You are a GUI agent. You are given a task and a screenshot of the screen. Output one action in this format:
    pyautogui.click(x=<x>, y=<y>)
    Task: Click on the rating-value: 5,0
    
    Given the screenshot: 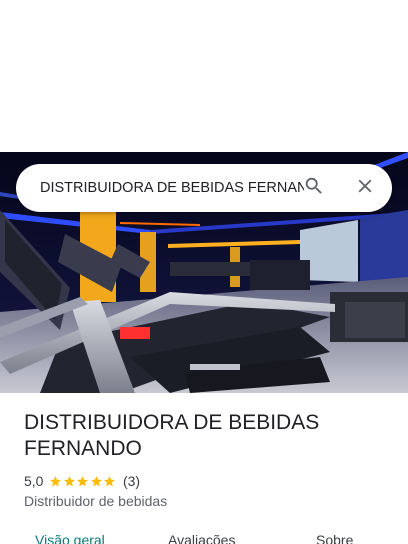 What is the action you would take?
    pyautogui.click(x=34, y=481)
    